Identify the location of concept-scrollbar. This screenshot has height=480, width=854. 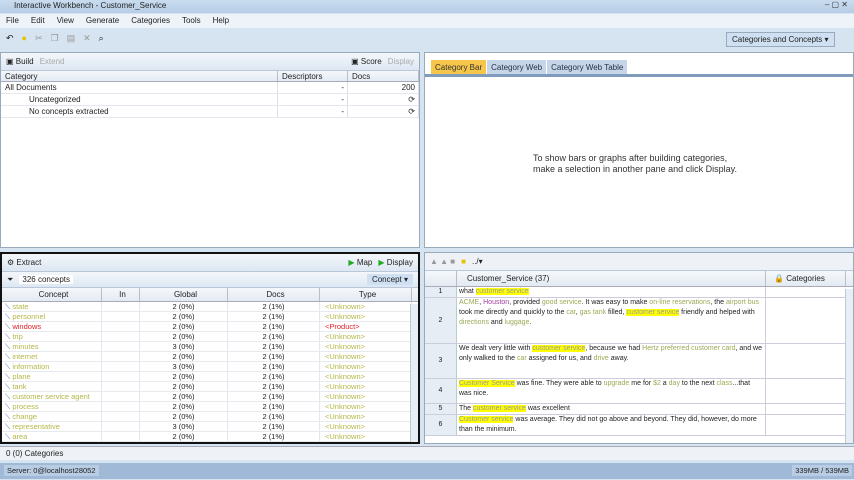
(414, 373).